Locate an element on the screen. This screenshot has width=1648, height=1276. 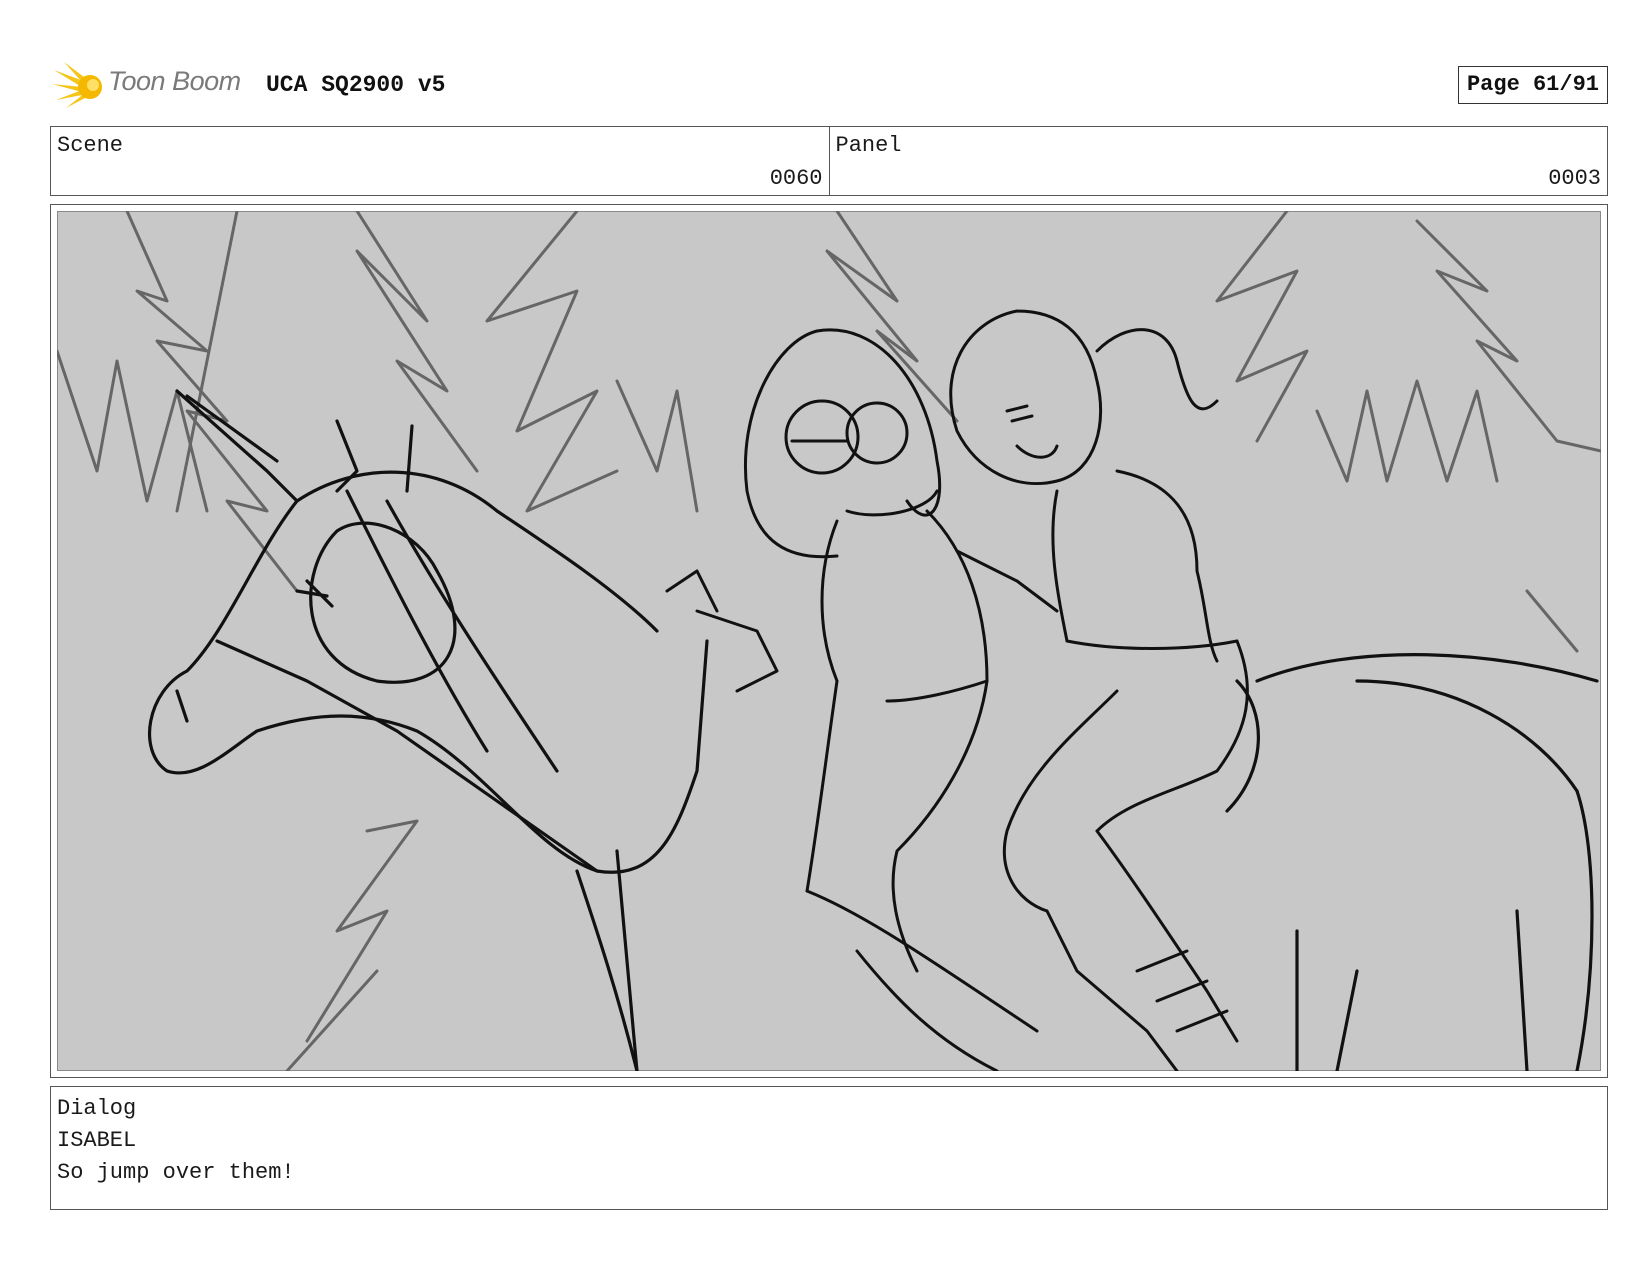
dialog-character: ISABEL is located at coordinates (97, 1140).